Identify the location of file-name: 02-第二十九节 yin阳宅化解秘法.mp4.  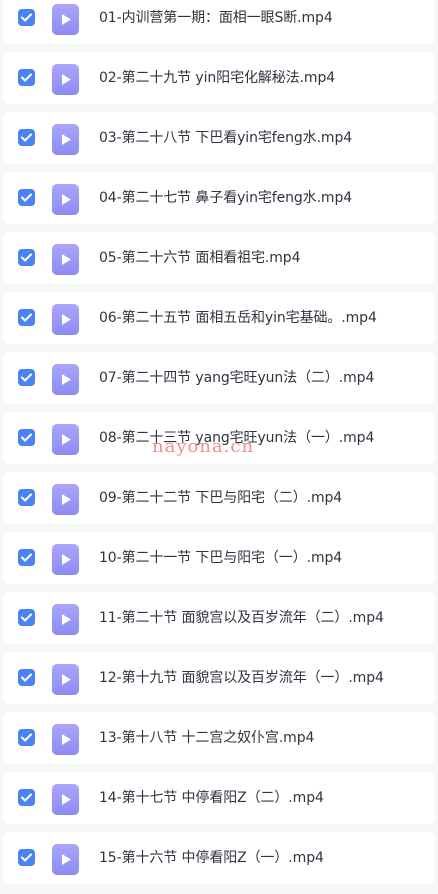
(217, 78).